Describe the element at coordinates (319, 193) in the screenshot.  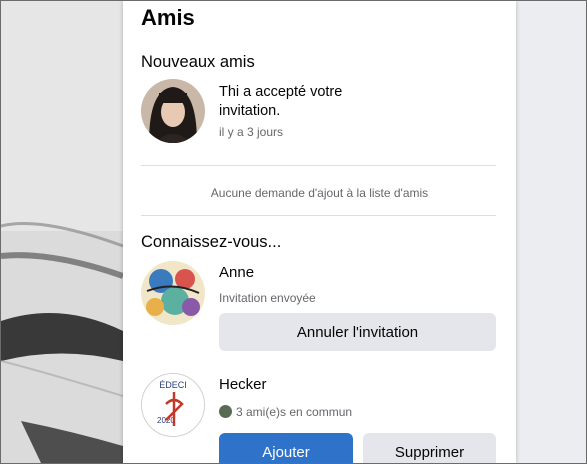
I see `no-friend-requests-text: Aucune demande d'ajout à la liste d'amis` at that location.